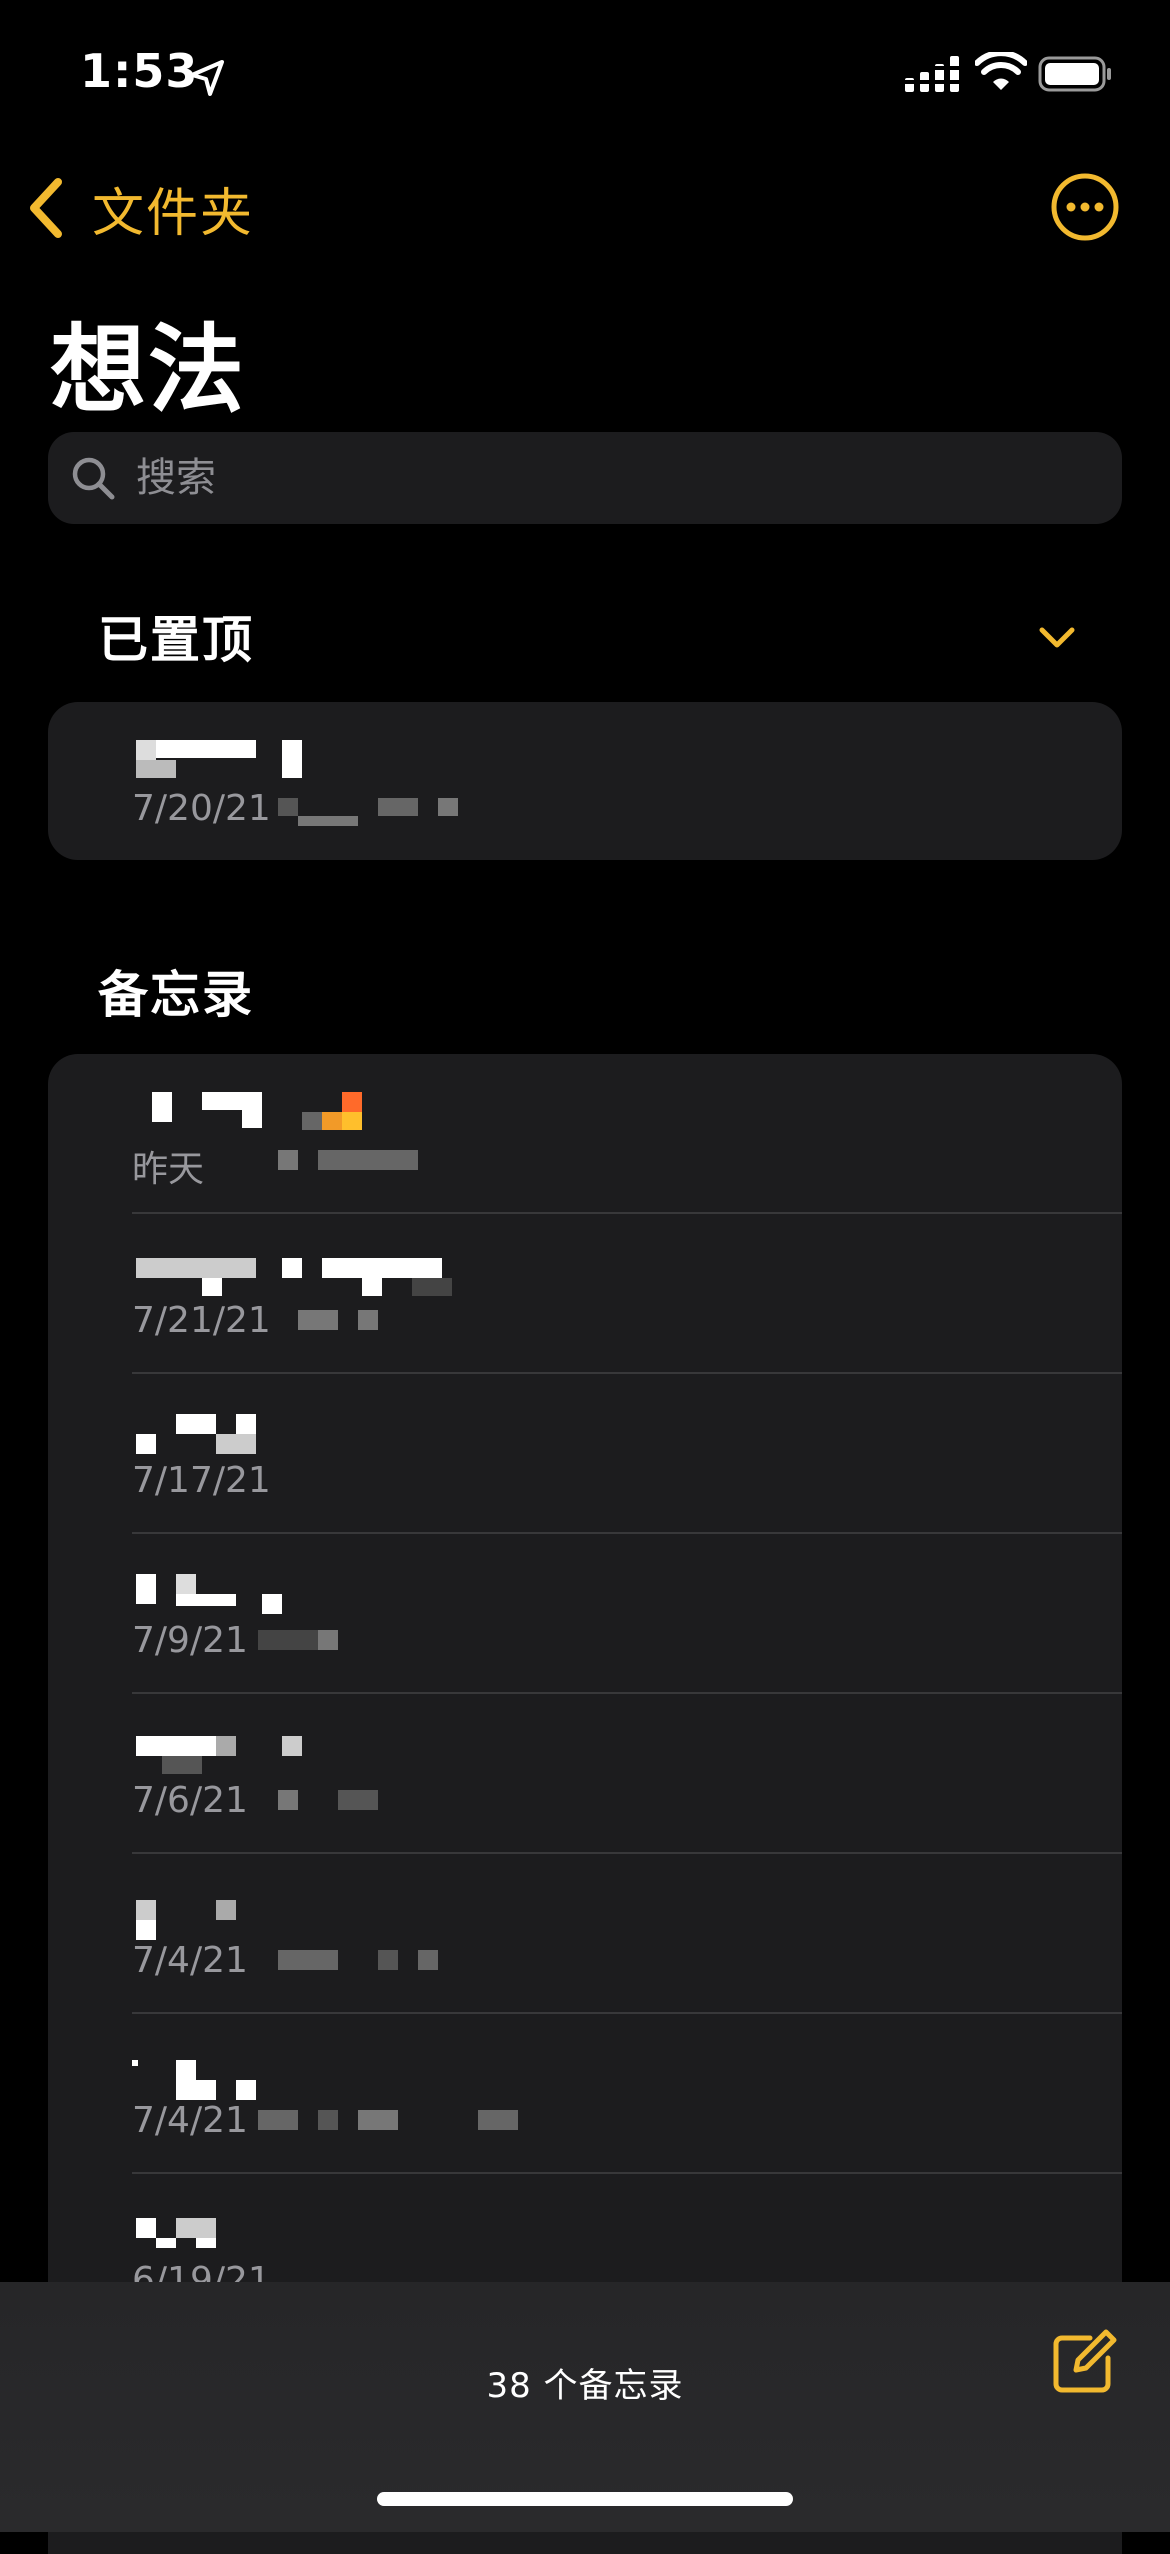 The height and width of the screenshot is (2554, 1170). Describe the element at coordinates (201, 808) in the screenshot. I see `note-date: 7/20/21` at that location.